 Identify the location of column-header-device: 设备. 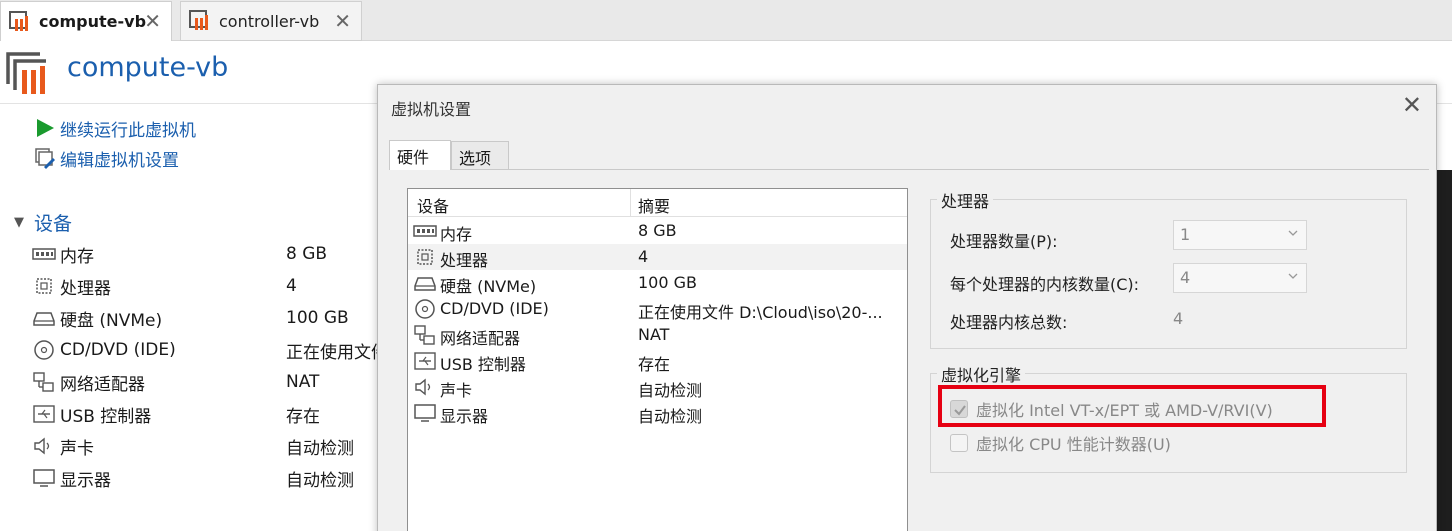
(433, 205).